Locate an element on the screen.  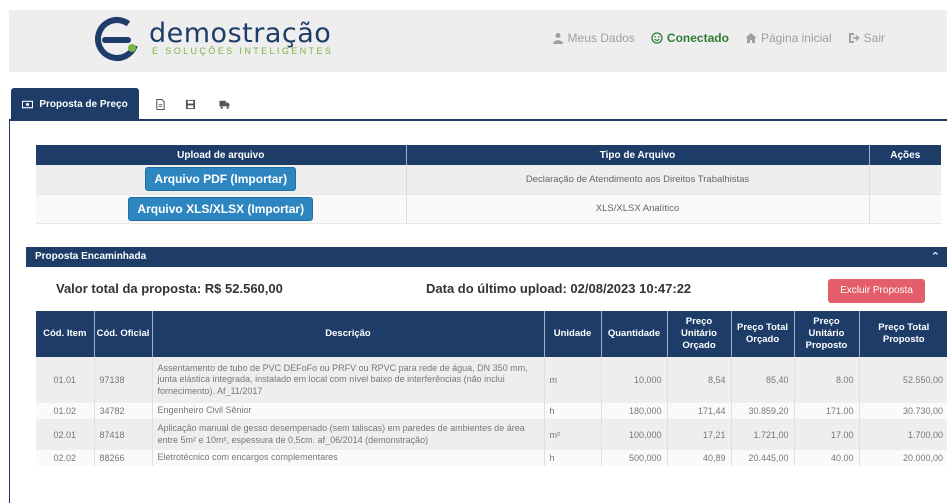
cell-pto: 85,40 is located at coordinates (763, 380).